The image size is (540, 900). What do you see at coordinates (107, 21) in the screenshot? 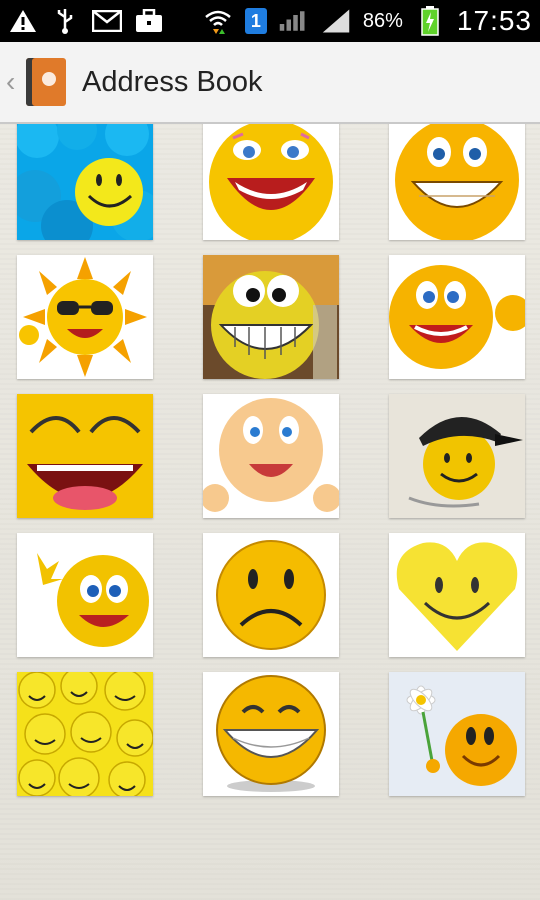
I see `email-icon` at bounding box center [107, 21].